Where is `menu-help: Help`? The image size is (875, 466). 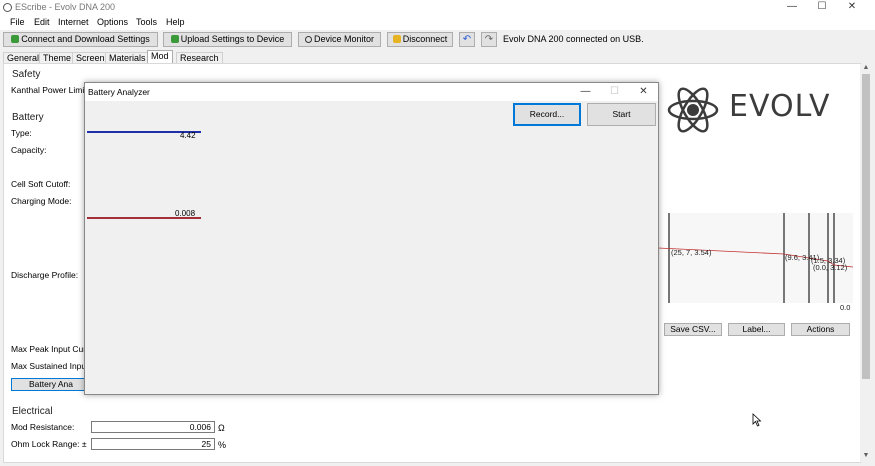
menu-help: Help is located at coordinates (175, 22).